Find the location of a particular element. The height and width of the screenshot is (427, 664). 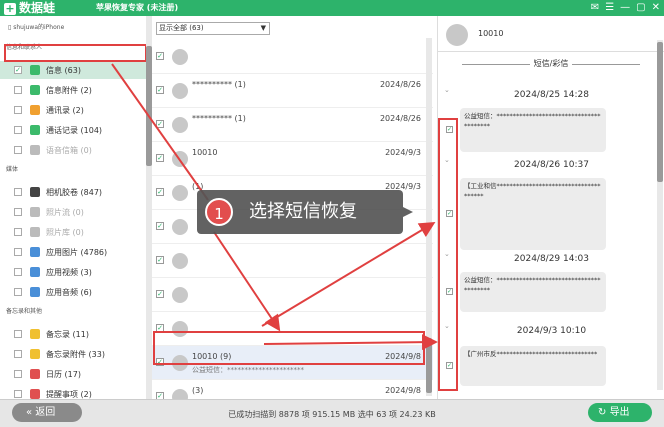

detail-section-divider: 短信/彩信 is located at coordinates (551, 63).